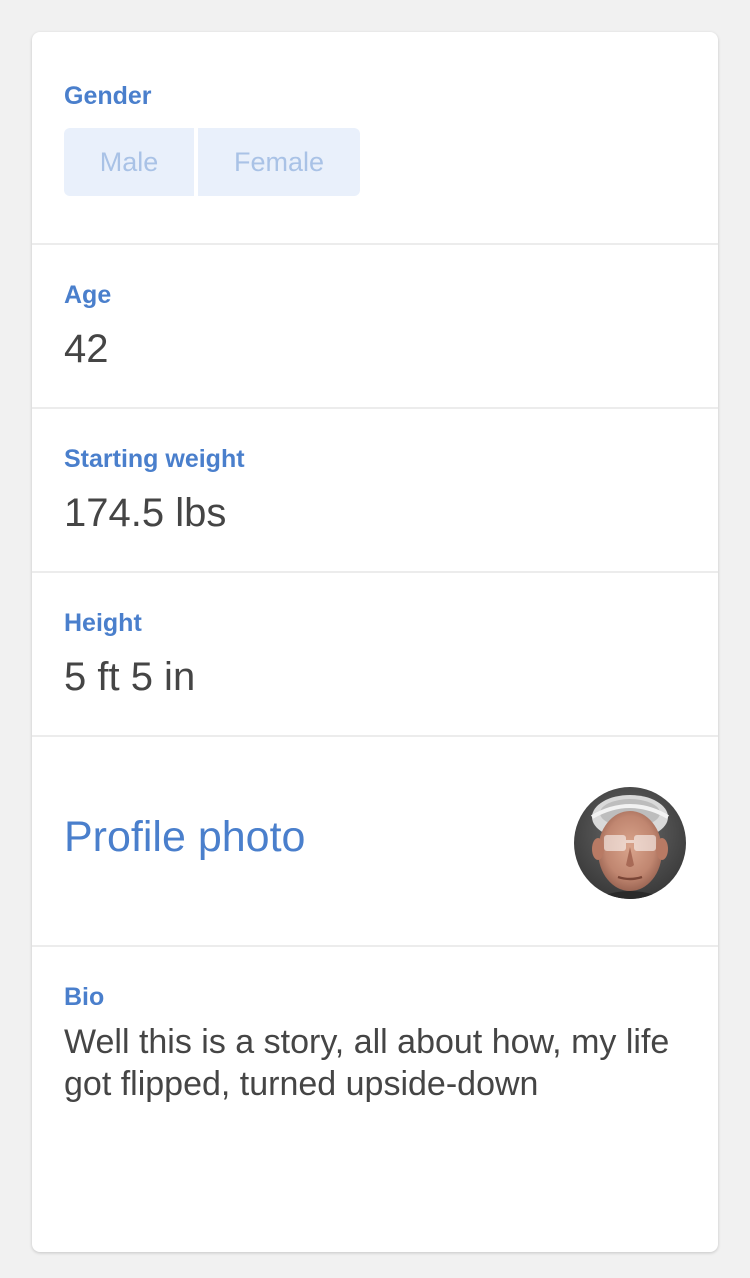 Image resolution: width=750 pixels, height=1278 pixels. I want to click on avatar, so click(630, 843).